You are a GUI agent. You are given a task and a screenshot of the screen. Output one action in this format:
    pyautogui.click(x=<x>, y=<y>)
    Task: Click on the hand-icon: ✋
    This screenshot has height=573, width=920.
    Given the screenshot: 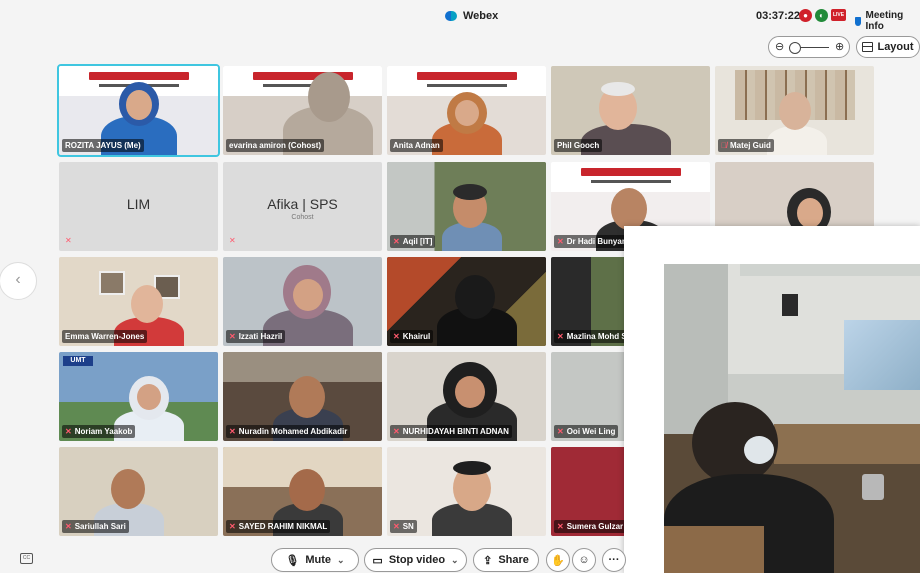 What is the action you would take?
    pyautogui.click(x=558, y=560)
    